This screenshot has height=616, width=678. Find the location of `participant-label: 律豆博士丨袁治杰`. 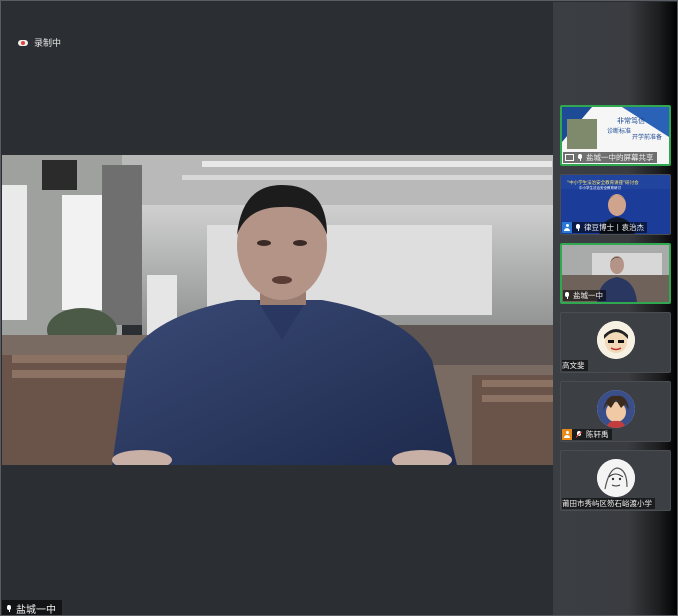

participant-label: 律豆博士丨袁治杰 is located at coordinates (604, 227).